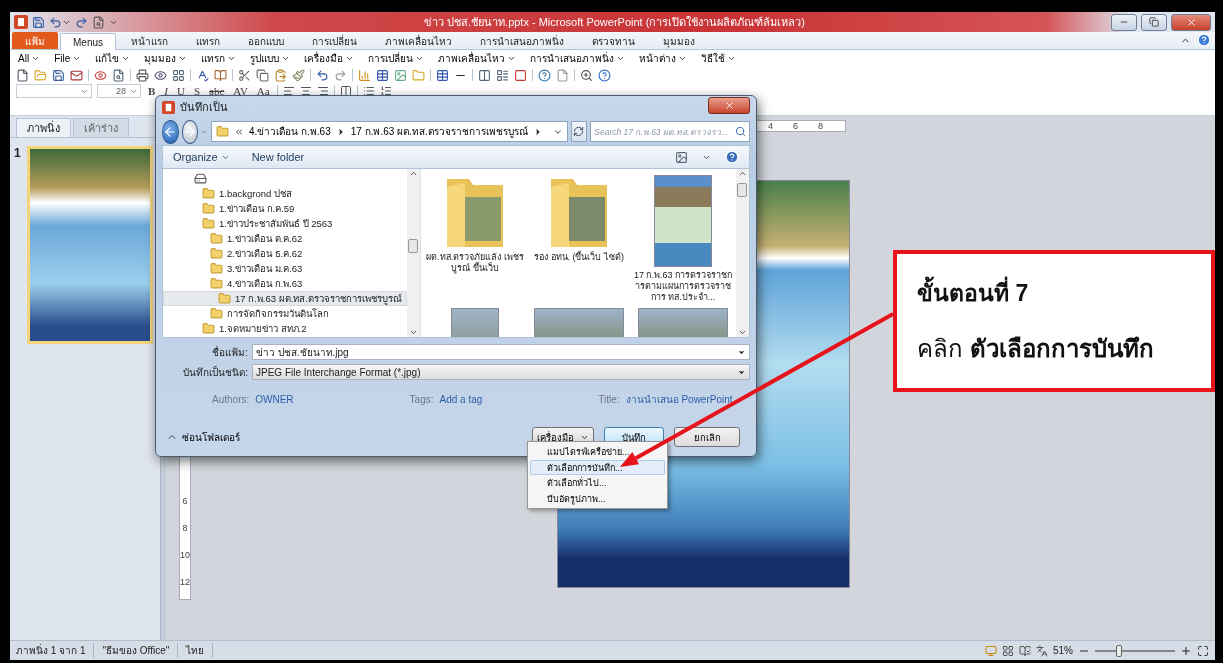  What do you see at coordinates (285, 268) in the screenshot?
I see `folder-tree-item: 3.ข่าวเดือน ม.ค.63` at bounding box center [285, 268].